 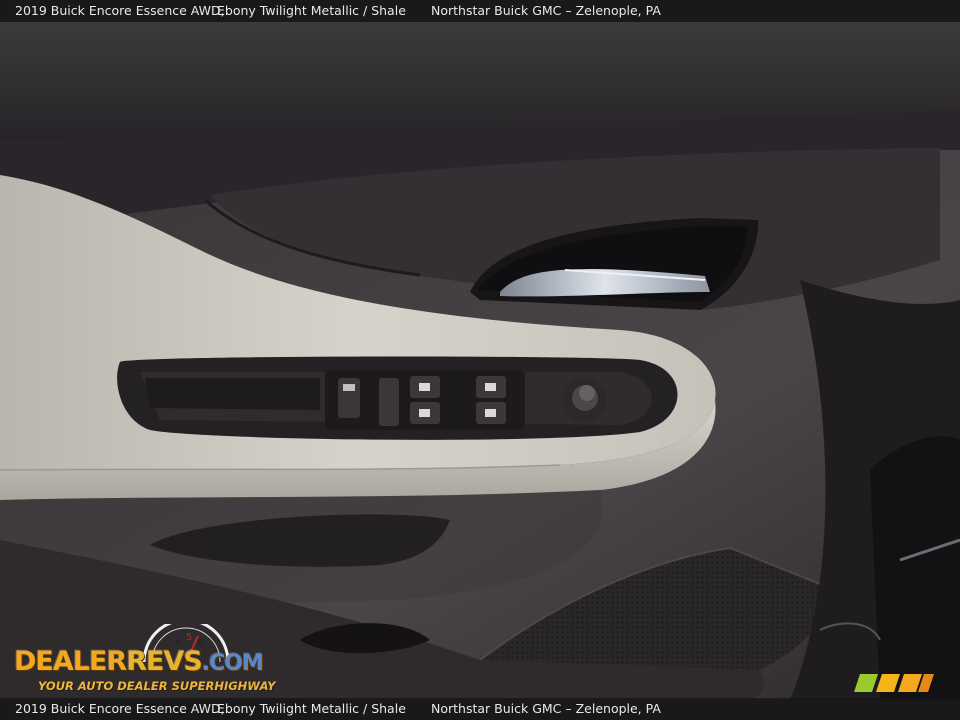 I want to click on watermark-brand: DEALERREVS.COM, so click(x=139, y=661).